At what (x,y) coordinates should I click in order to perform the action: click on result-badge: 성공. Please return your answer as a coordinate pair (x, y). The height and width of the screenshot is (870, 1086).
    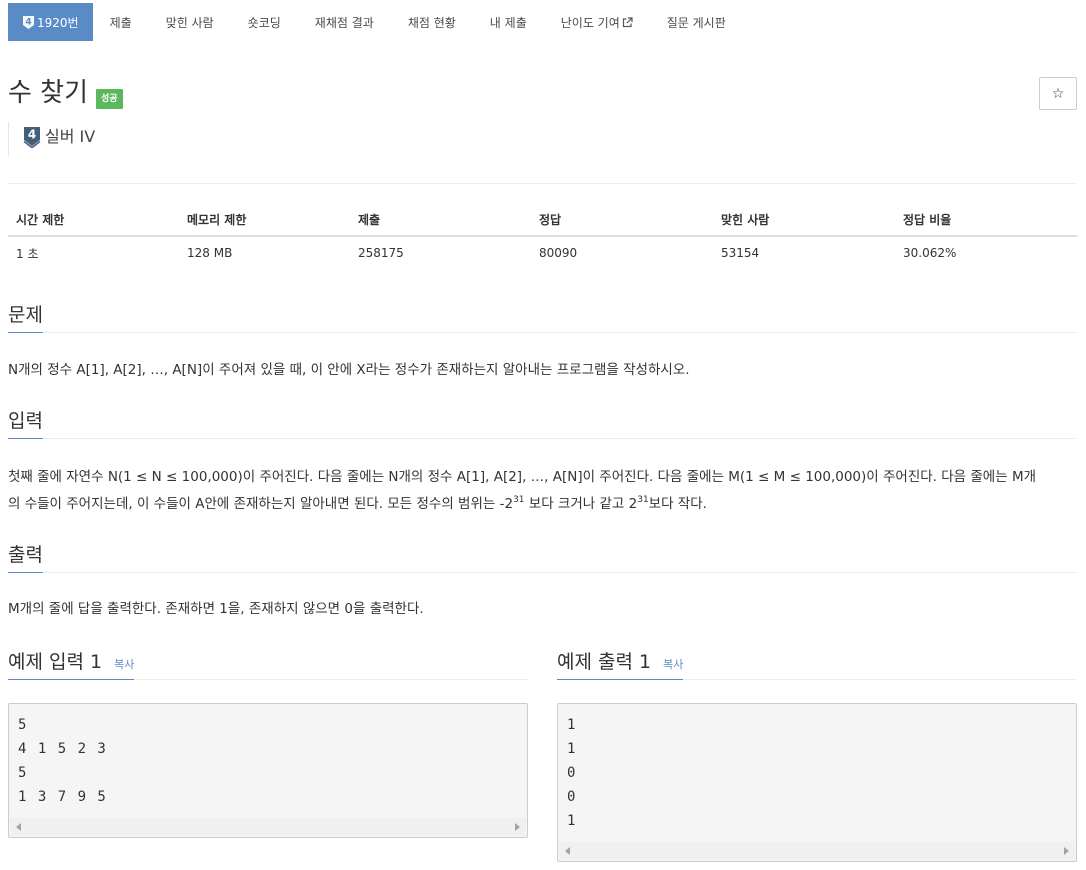
    Looking at the image, I should click on (109, 99).